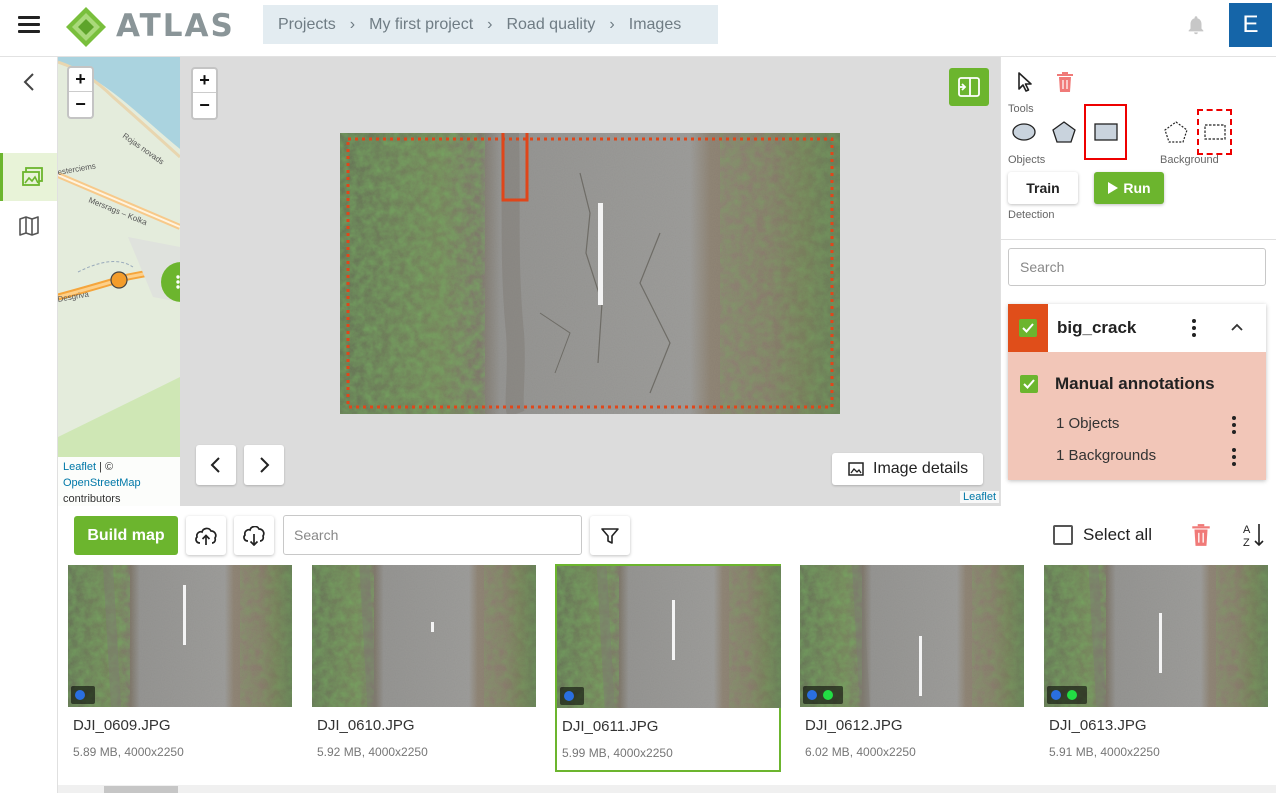 Image resolution: width=1276 pixels, height=793 pixels. What do you see at coordinates (126, 535) in the screenshot?
I see `build-map-button: Build map` at bounding box center [126, 535].